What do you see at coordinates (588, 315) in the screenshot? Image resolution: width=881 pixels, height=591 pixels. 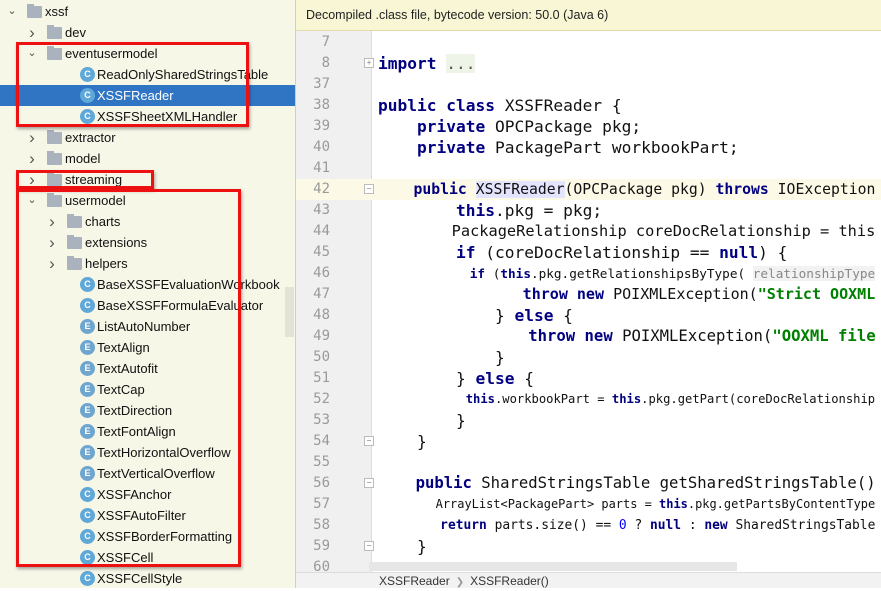 I see `code-line: 48 } else {` at bounding box center [588, 315].